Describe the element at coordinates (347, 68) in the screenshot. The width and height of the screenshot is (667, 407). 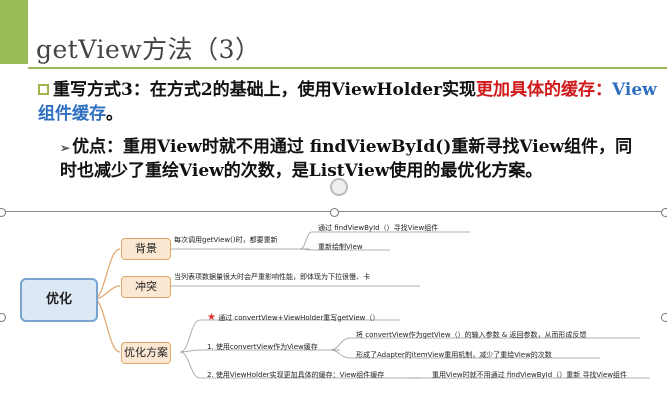
I see `title-divider` at that location.